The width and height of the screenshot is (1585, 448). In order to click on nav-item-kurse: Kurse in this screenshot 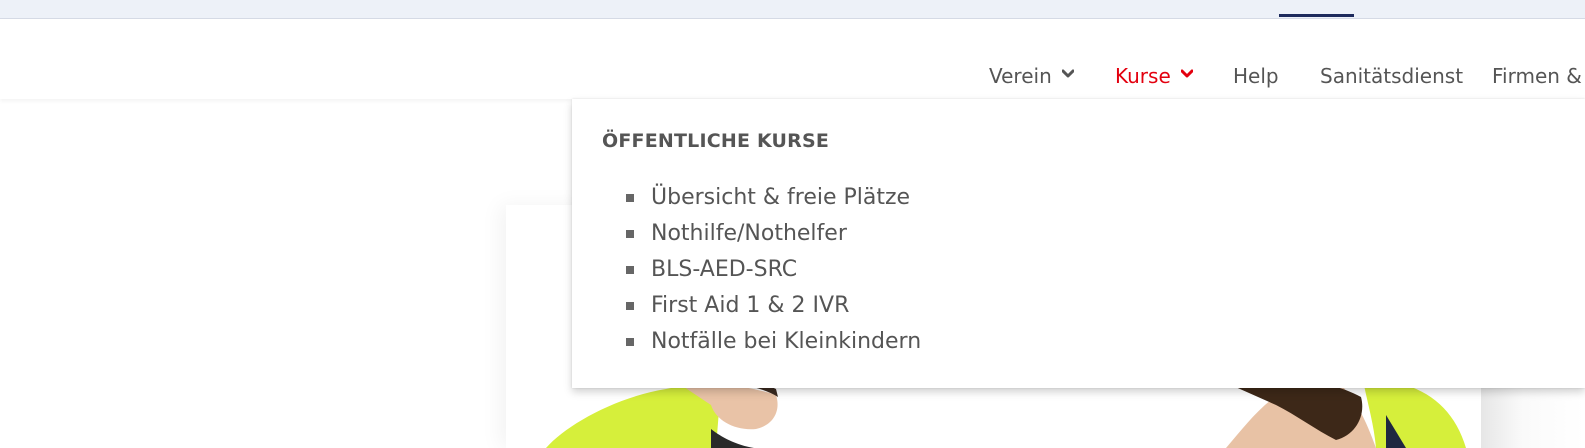, I will do `click(1154, 76)`.